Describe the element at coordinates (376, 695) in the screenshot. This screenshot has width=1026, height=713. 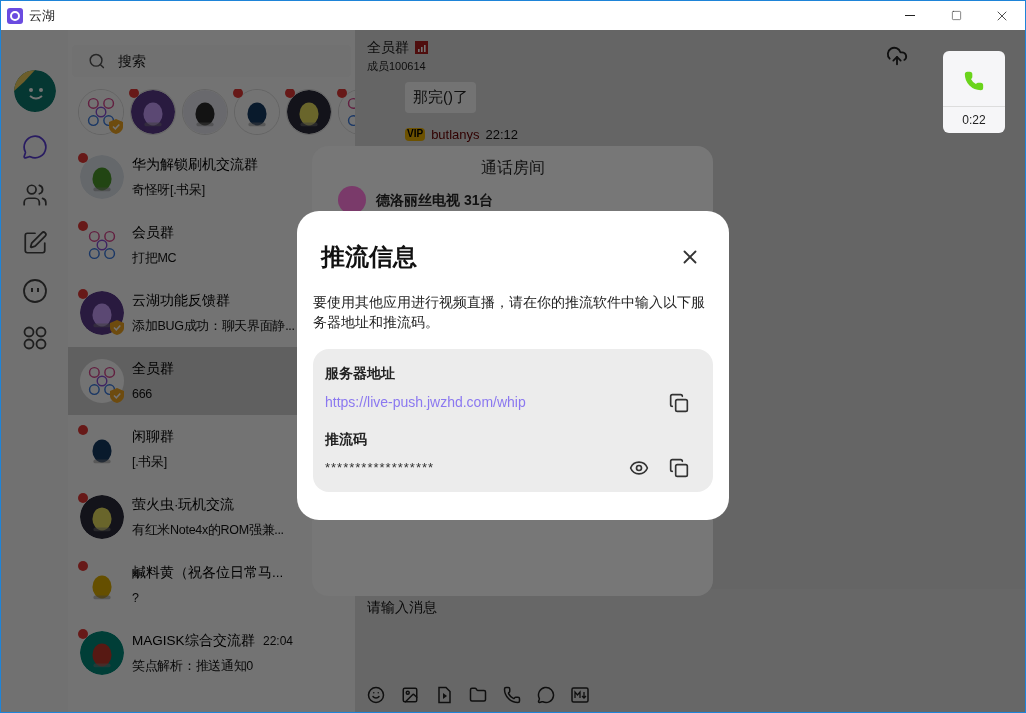
I see `emoji-icon` at that location.